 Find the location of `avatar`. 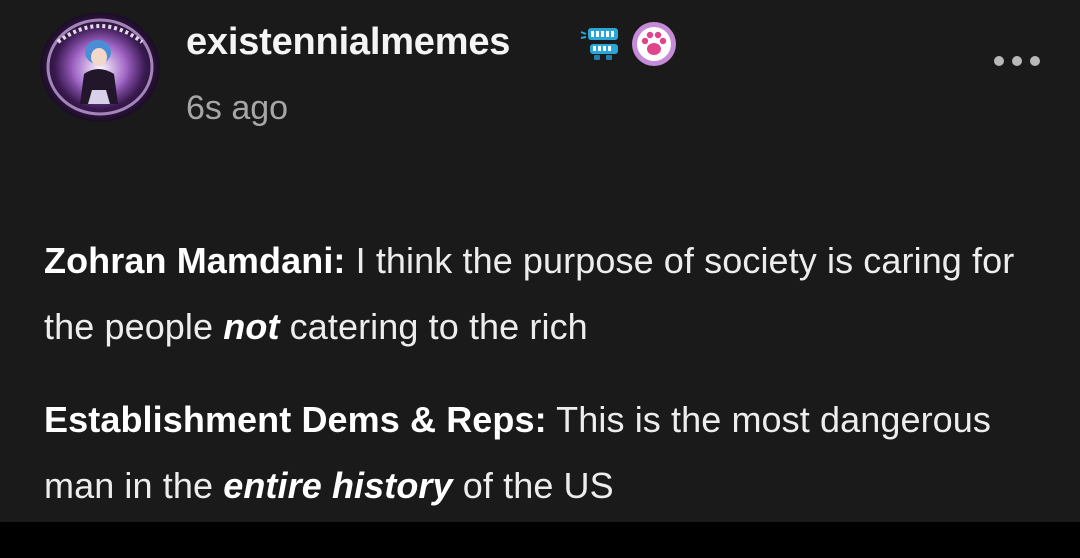

avatar is located at coordinates (100, 67).